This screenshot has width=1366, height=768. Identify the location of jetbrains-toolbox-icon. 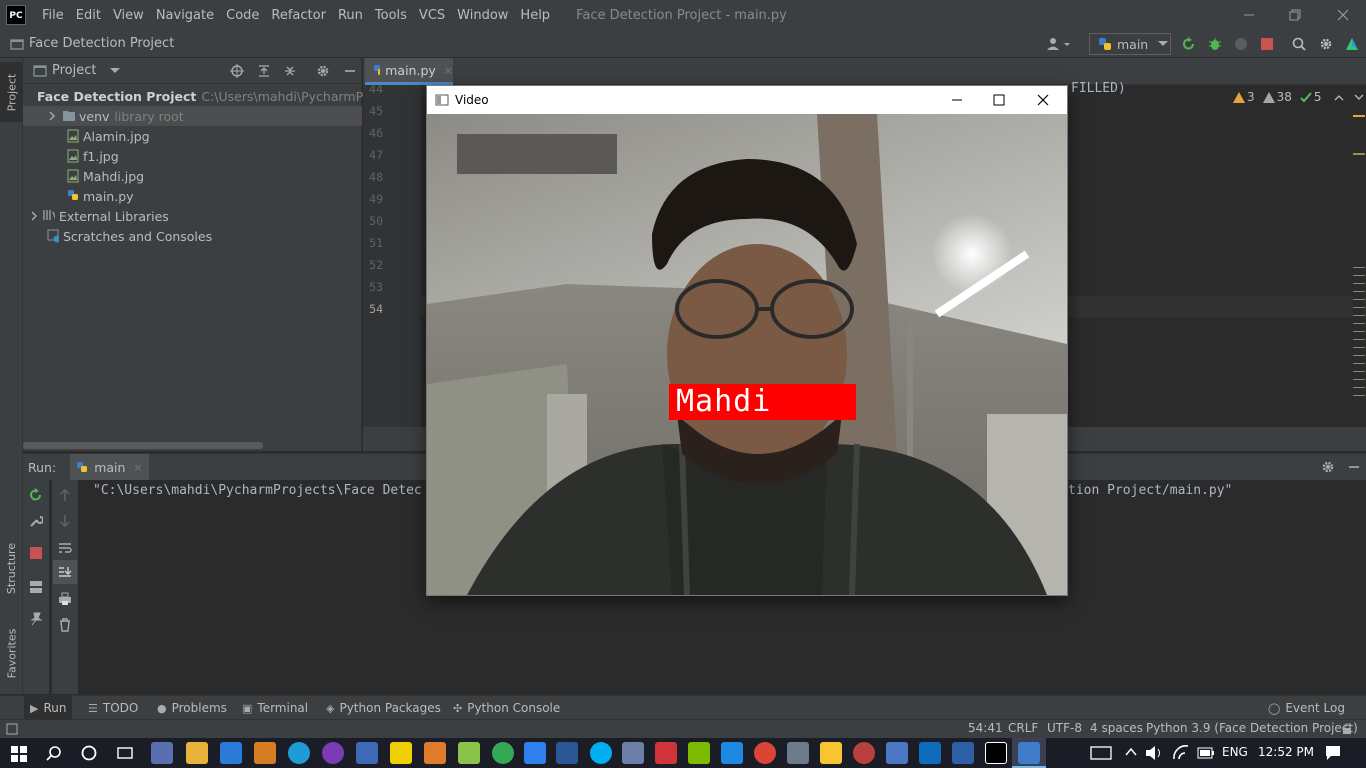
(1352, 44).